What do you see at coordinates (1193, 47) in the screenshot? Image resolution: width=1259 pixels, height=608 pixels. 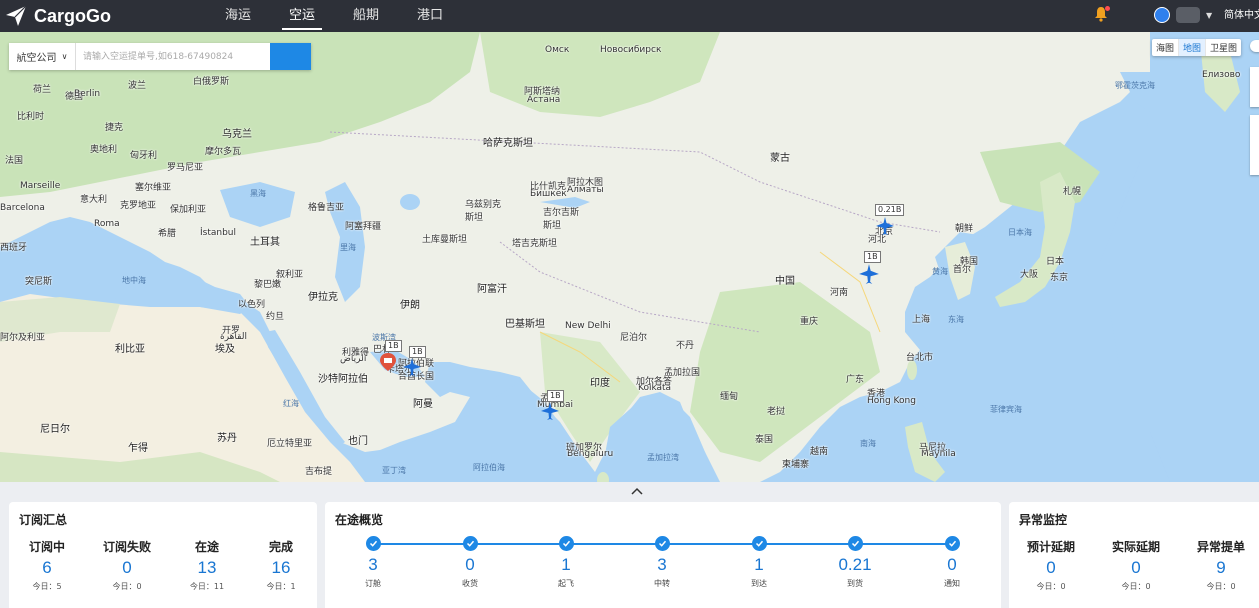 I see `map-type-map: 地图` at bounding box center [1193, 47].